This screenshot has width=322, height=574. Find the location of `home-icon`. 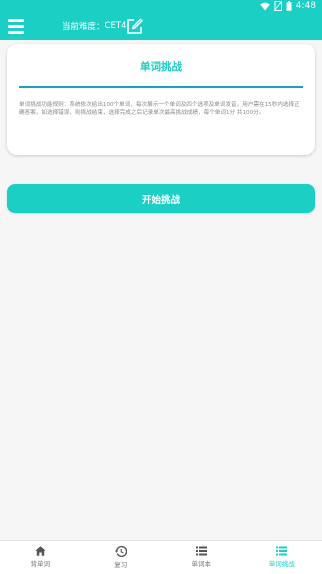

home-icon is located at coordinates (40, 551).